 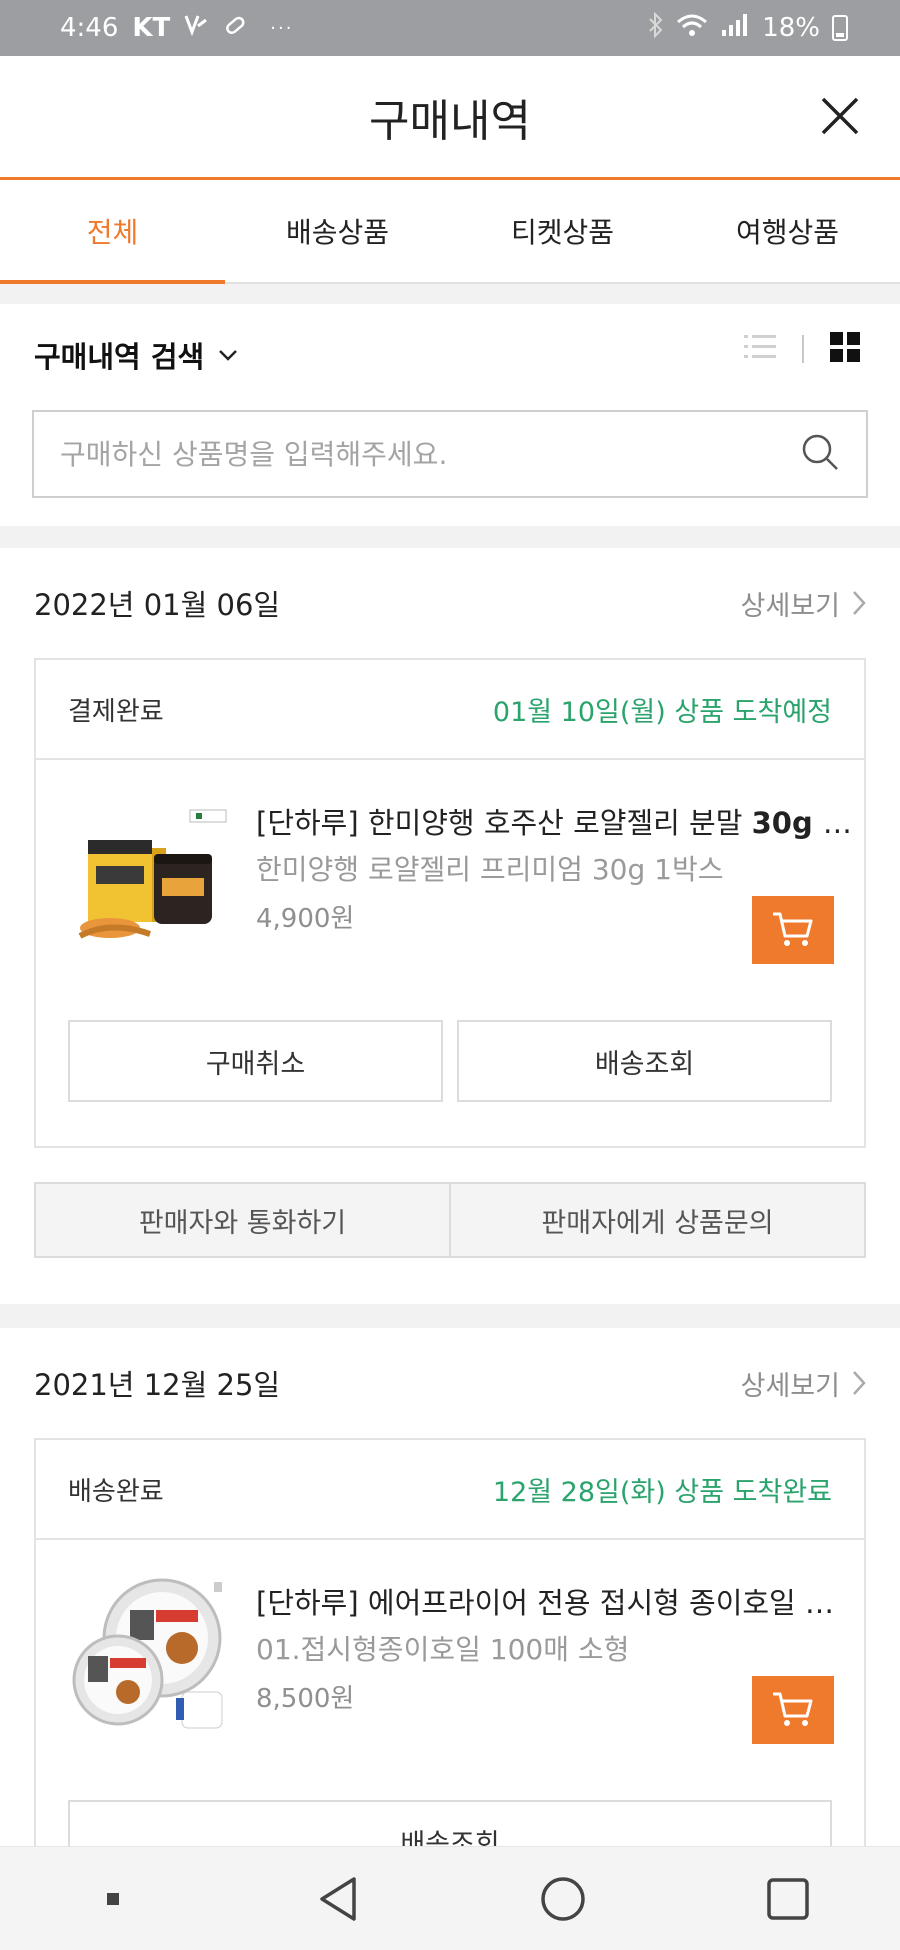 I want to click on search-input, so click(x=430, y=454).